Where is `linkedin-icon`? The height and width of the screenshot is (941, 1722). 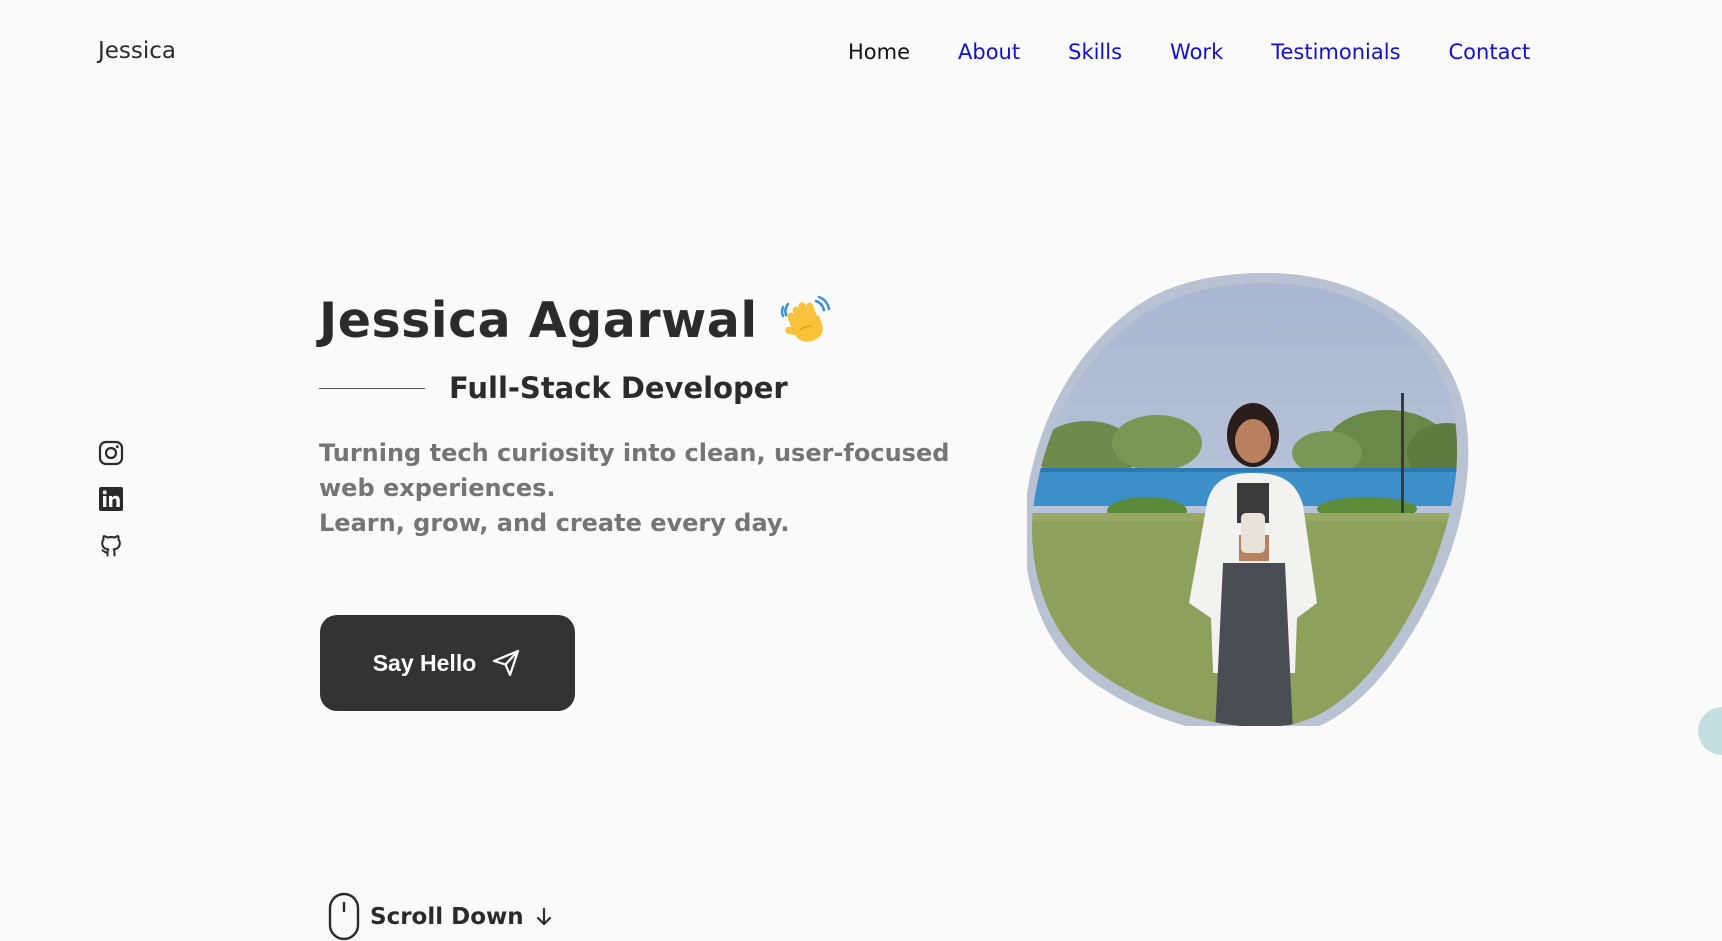
linkedin-icon is located at coordinates (111, 499).